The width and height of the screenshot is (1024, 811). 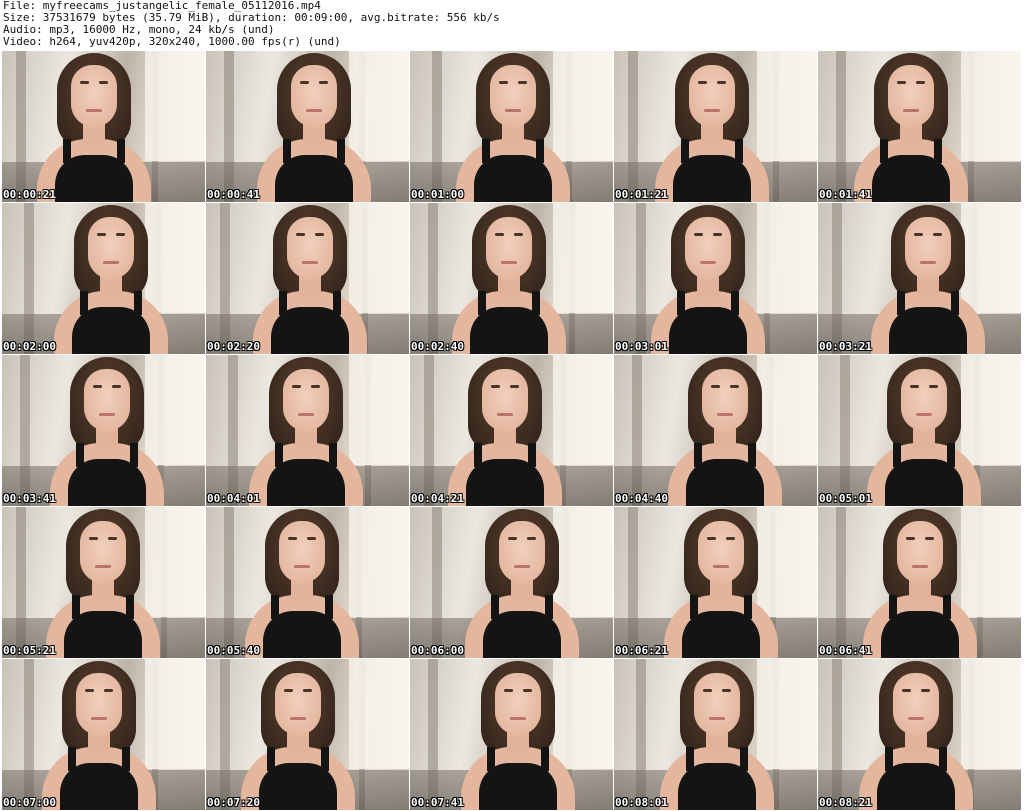 I want to click on thumbnail-frame: 00:04:40, so click(x=715, y=430).